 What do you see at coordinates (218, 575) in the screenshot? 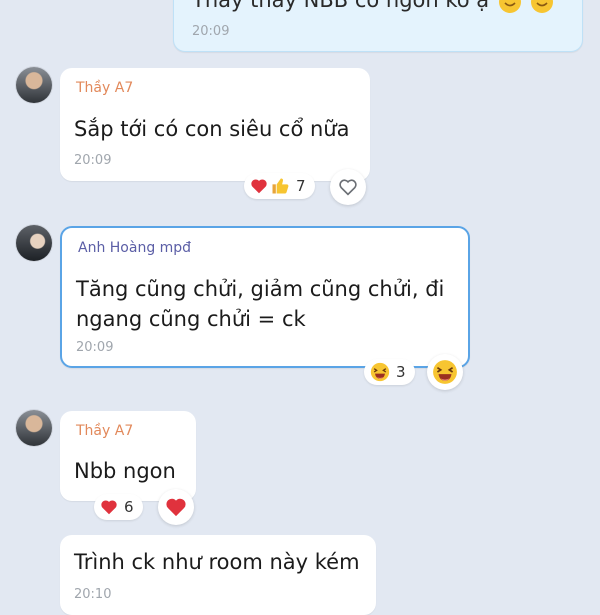
I see `message-bubble: Trình ck như room này kém 20:10` at bounding box center [218, 575].